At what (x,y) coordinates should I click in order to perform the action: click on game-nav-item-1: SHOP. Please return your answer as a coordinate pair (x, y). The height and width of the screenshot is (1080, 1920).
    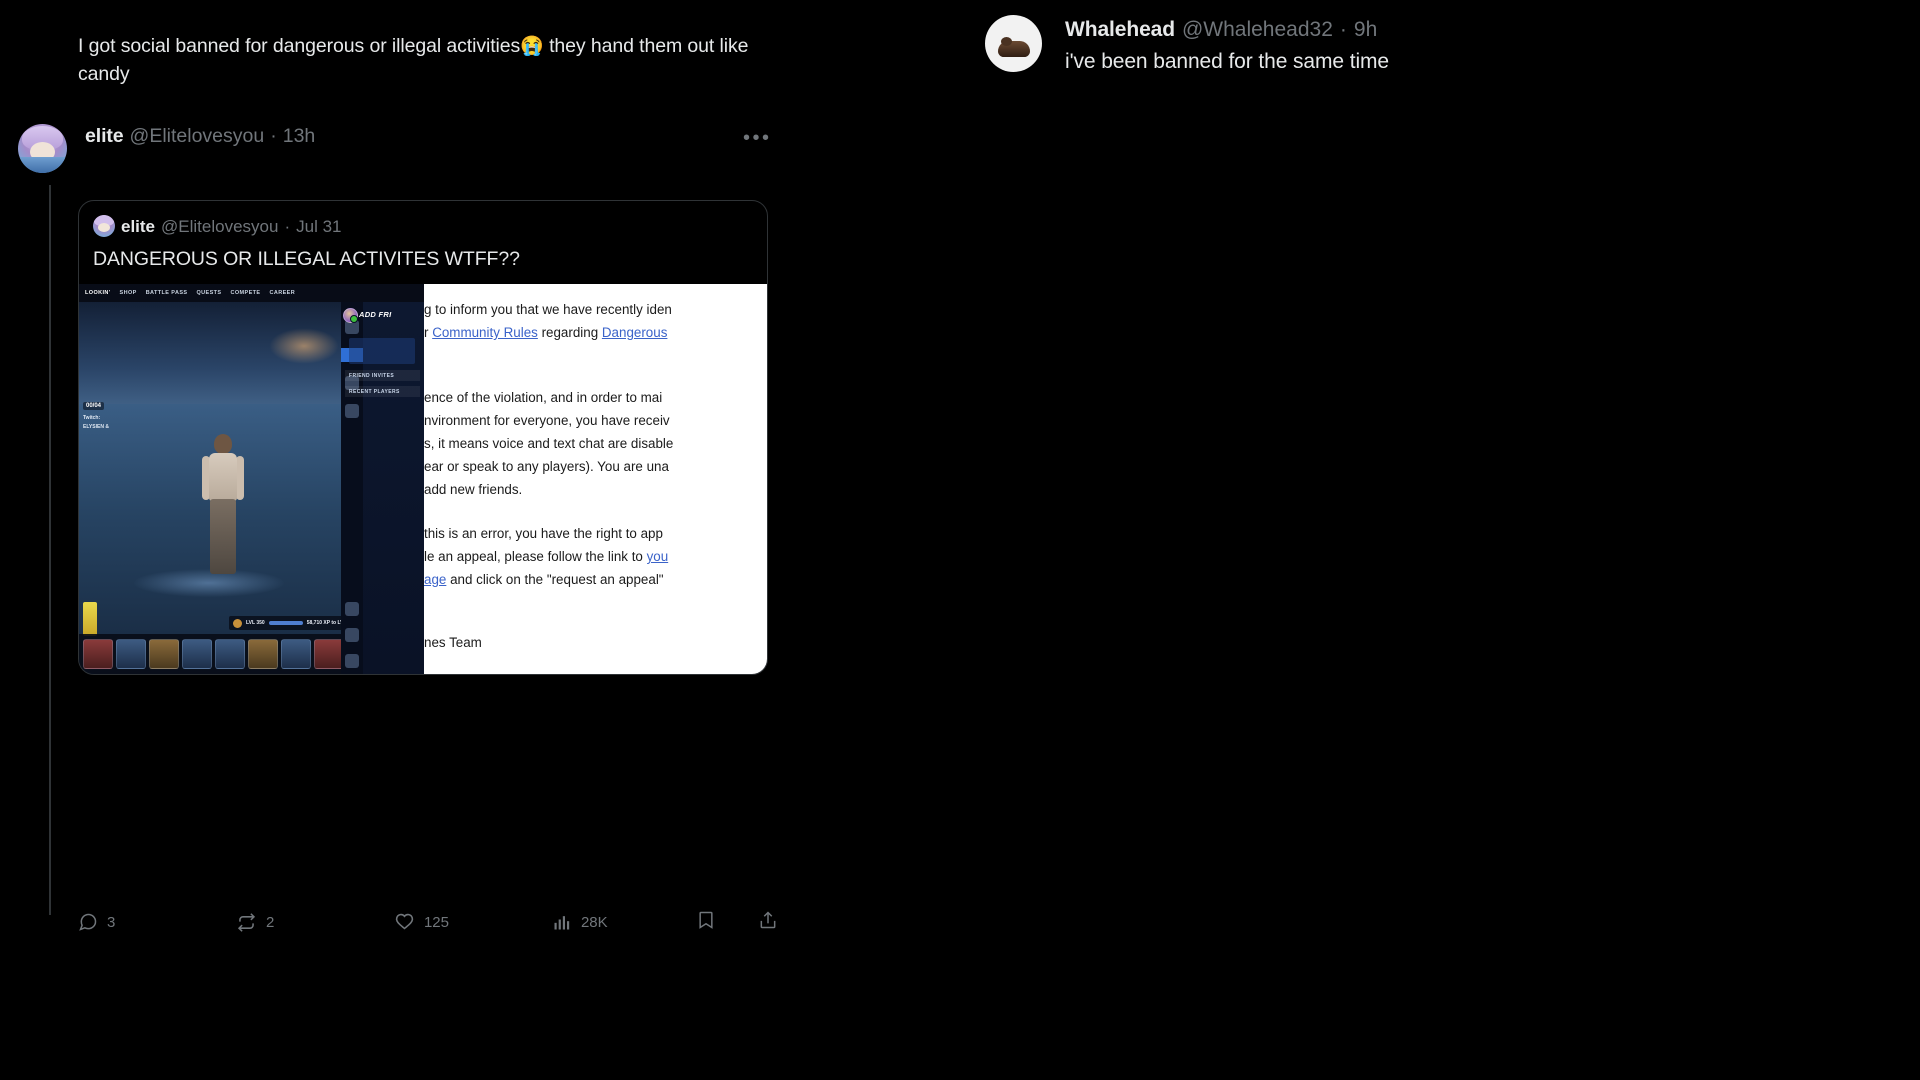
    Looking at the image, I should click on (128, 293).